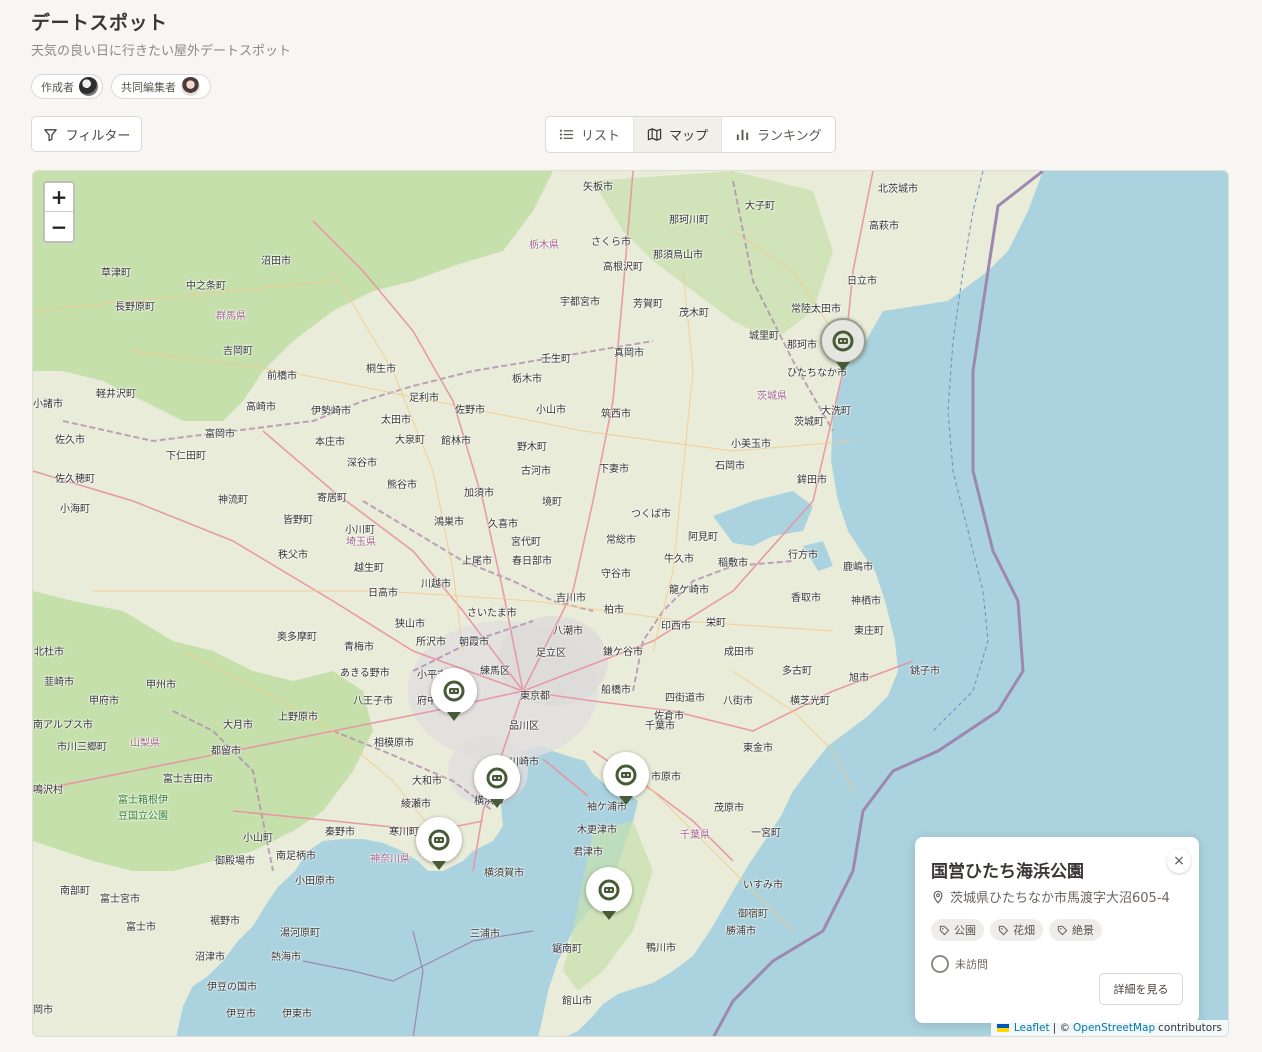  I want to click on map-label: 宮代町, so click(526, 542).